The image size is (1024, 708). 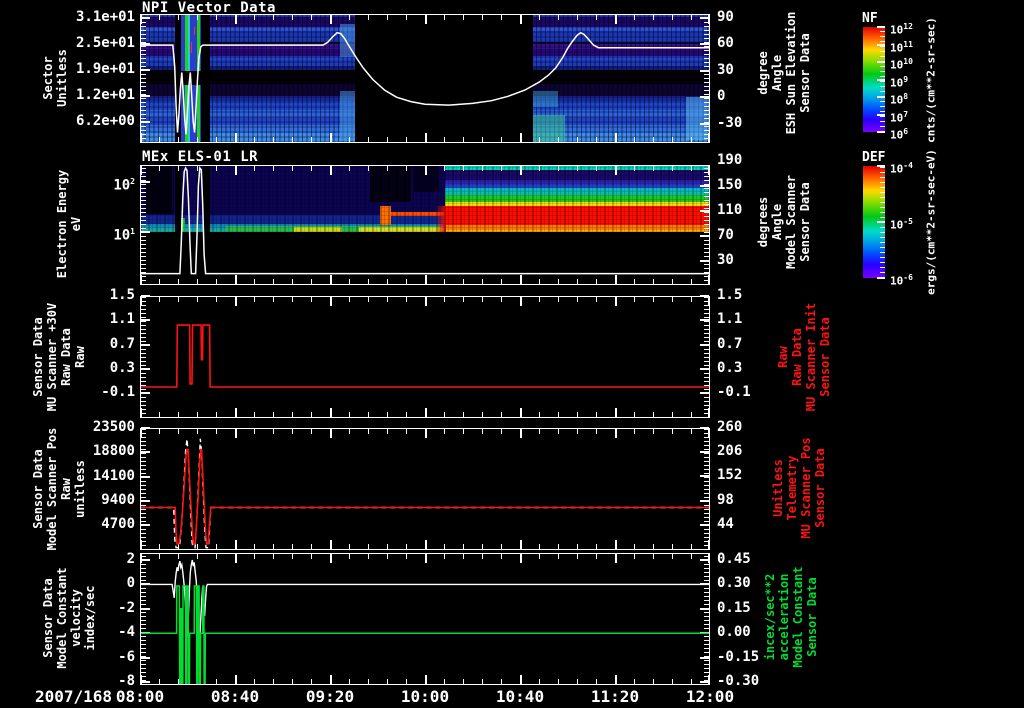 I want to click on panel-npi-vector-title: NPI Vector Data, so click(x=209, y=8).